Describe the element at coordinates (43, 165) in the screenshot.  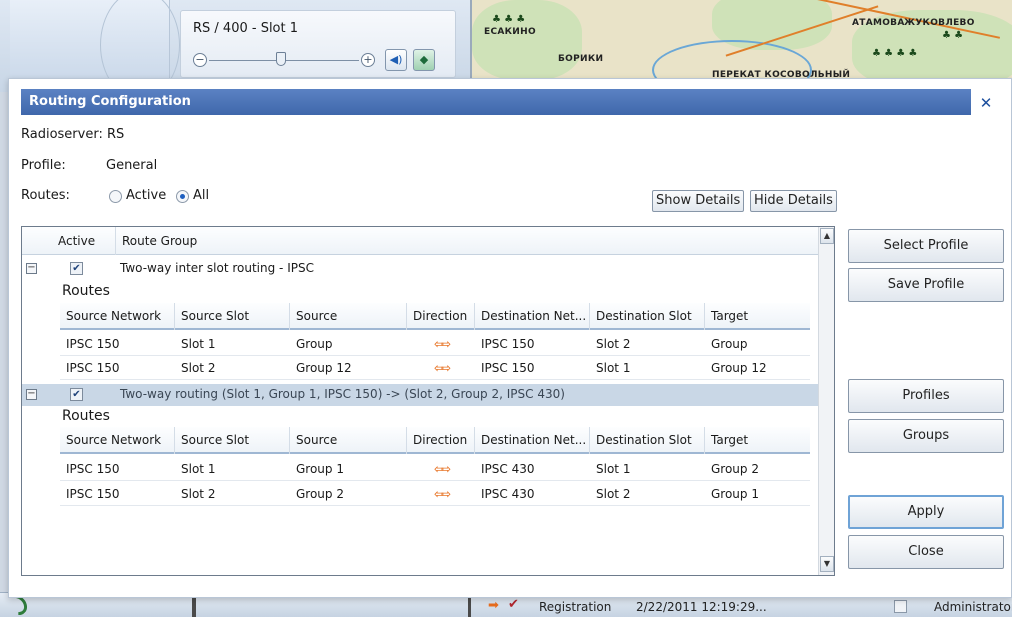
I see `profile-label: Profile:` at that location.